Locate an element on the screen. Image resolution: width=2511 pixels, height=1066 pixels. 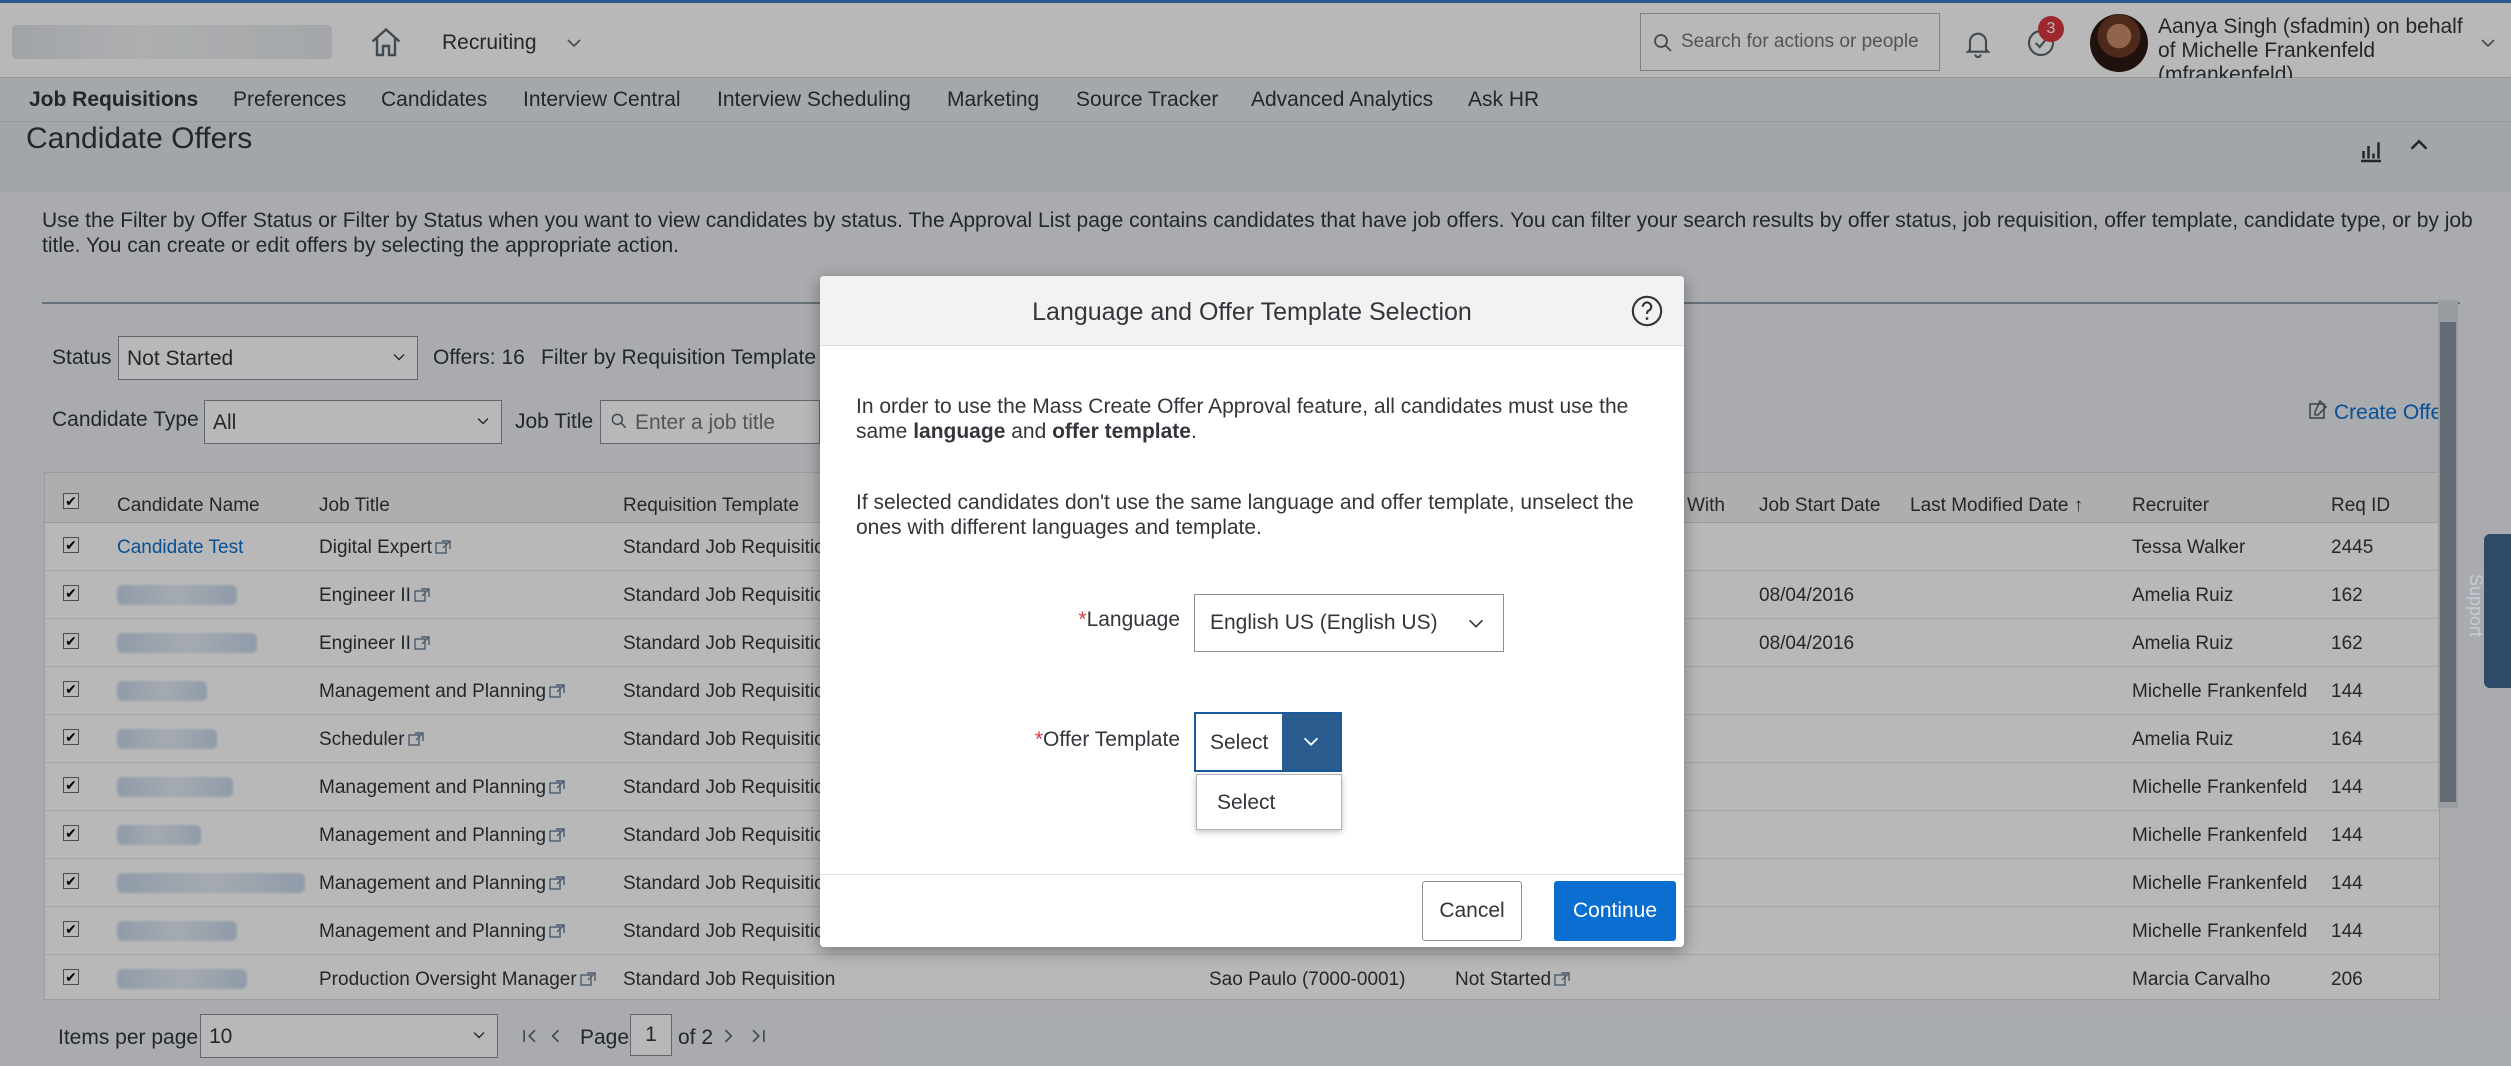
support-tab: Support is located at coordinates (2488, 611).